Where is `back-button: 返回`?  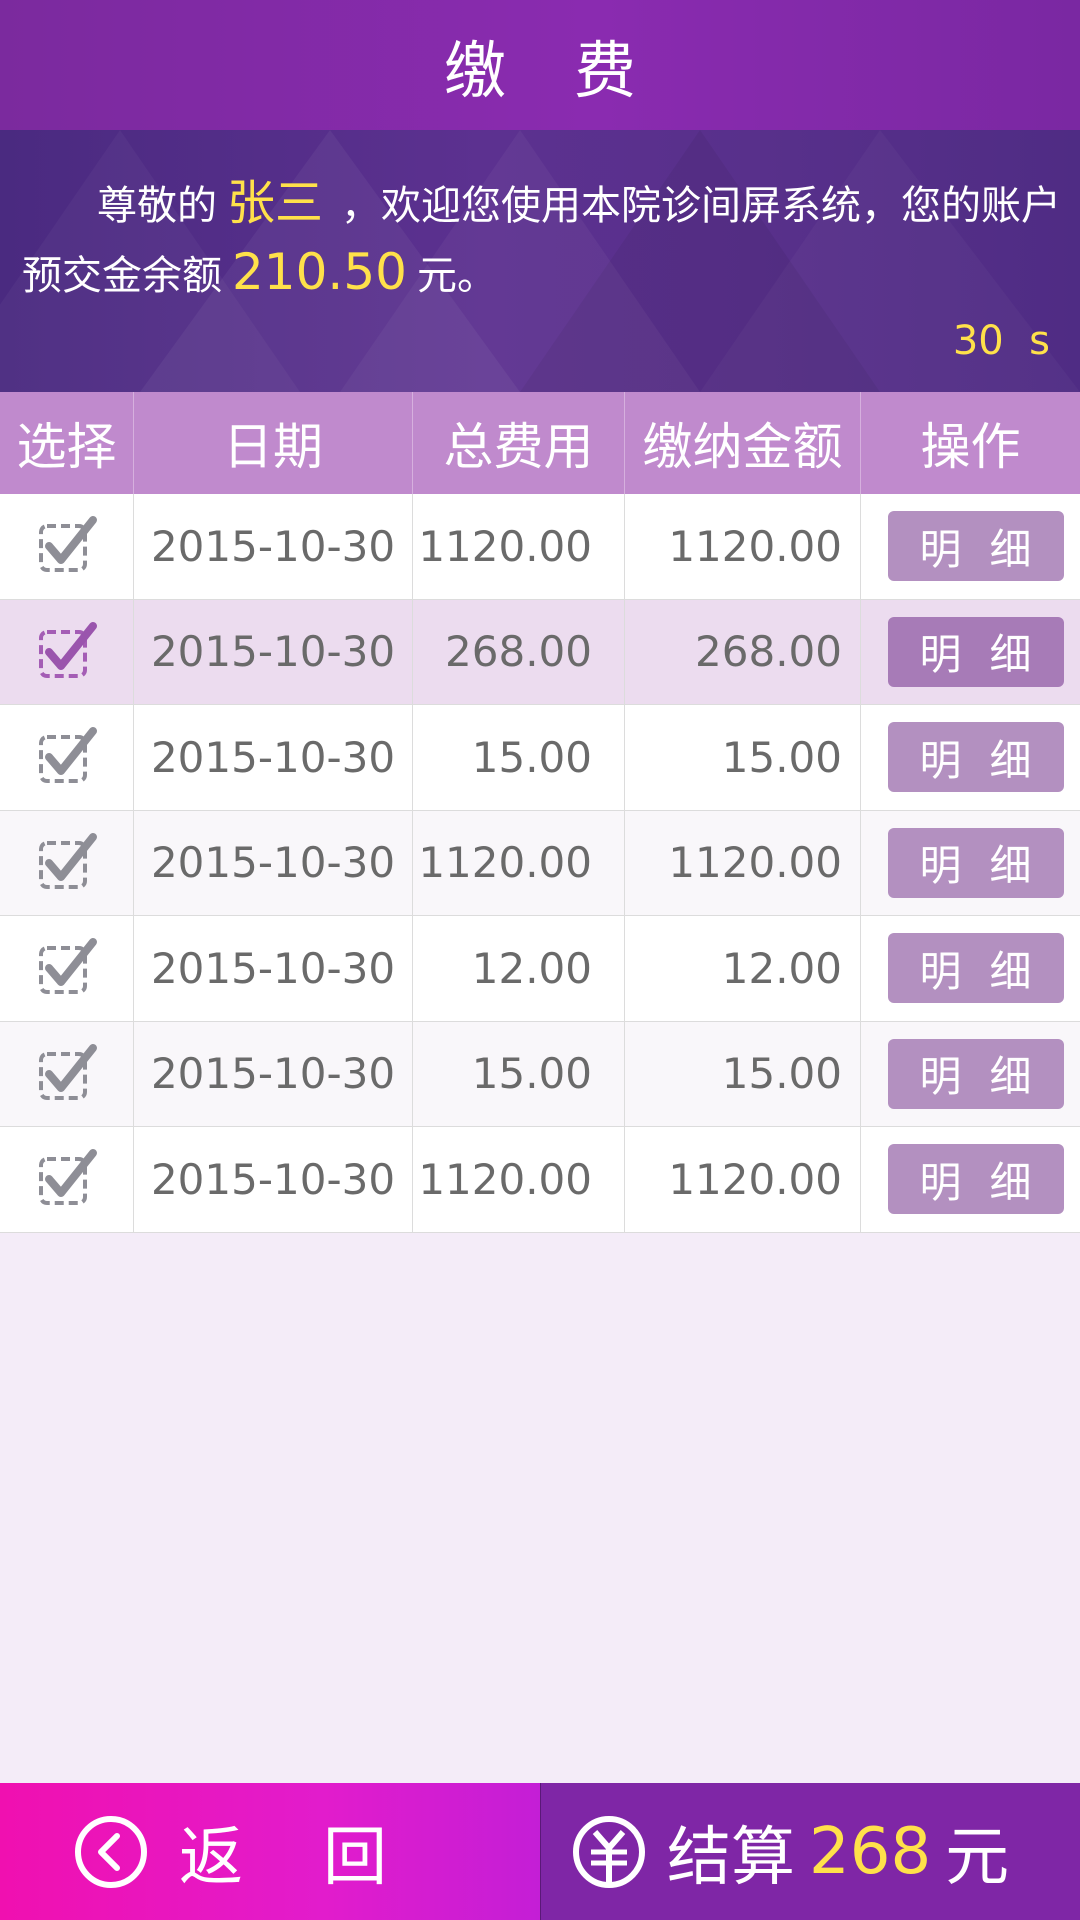 back-button: 返回 is located at coordinates (270, 1851).